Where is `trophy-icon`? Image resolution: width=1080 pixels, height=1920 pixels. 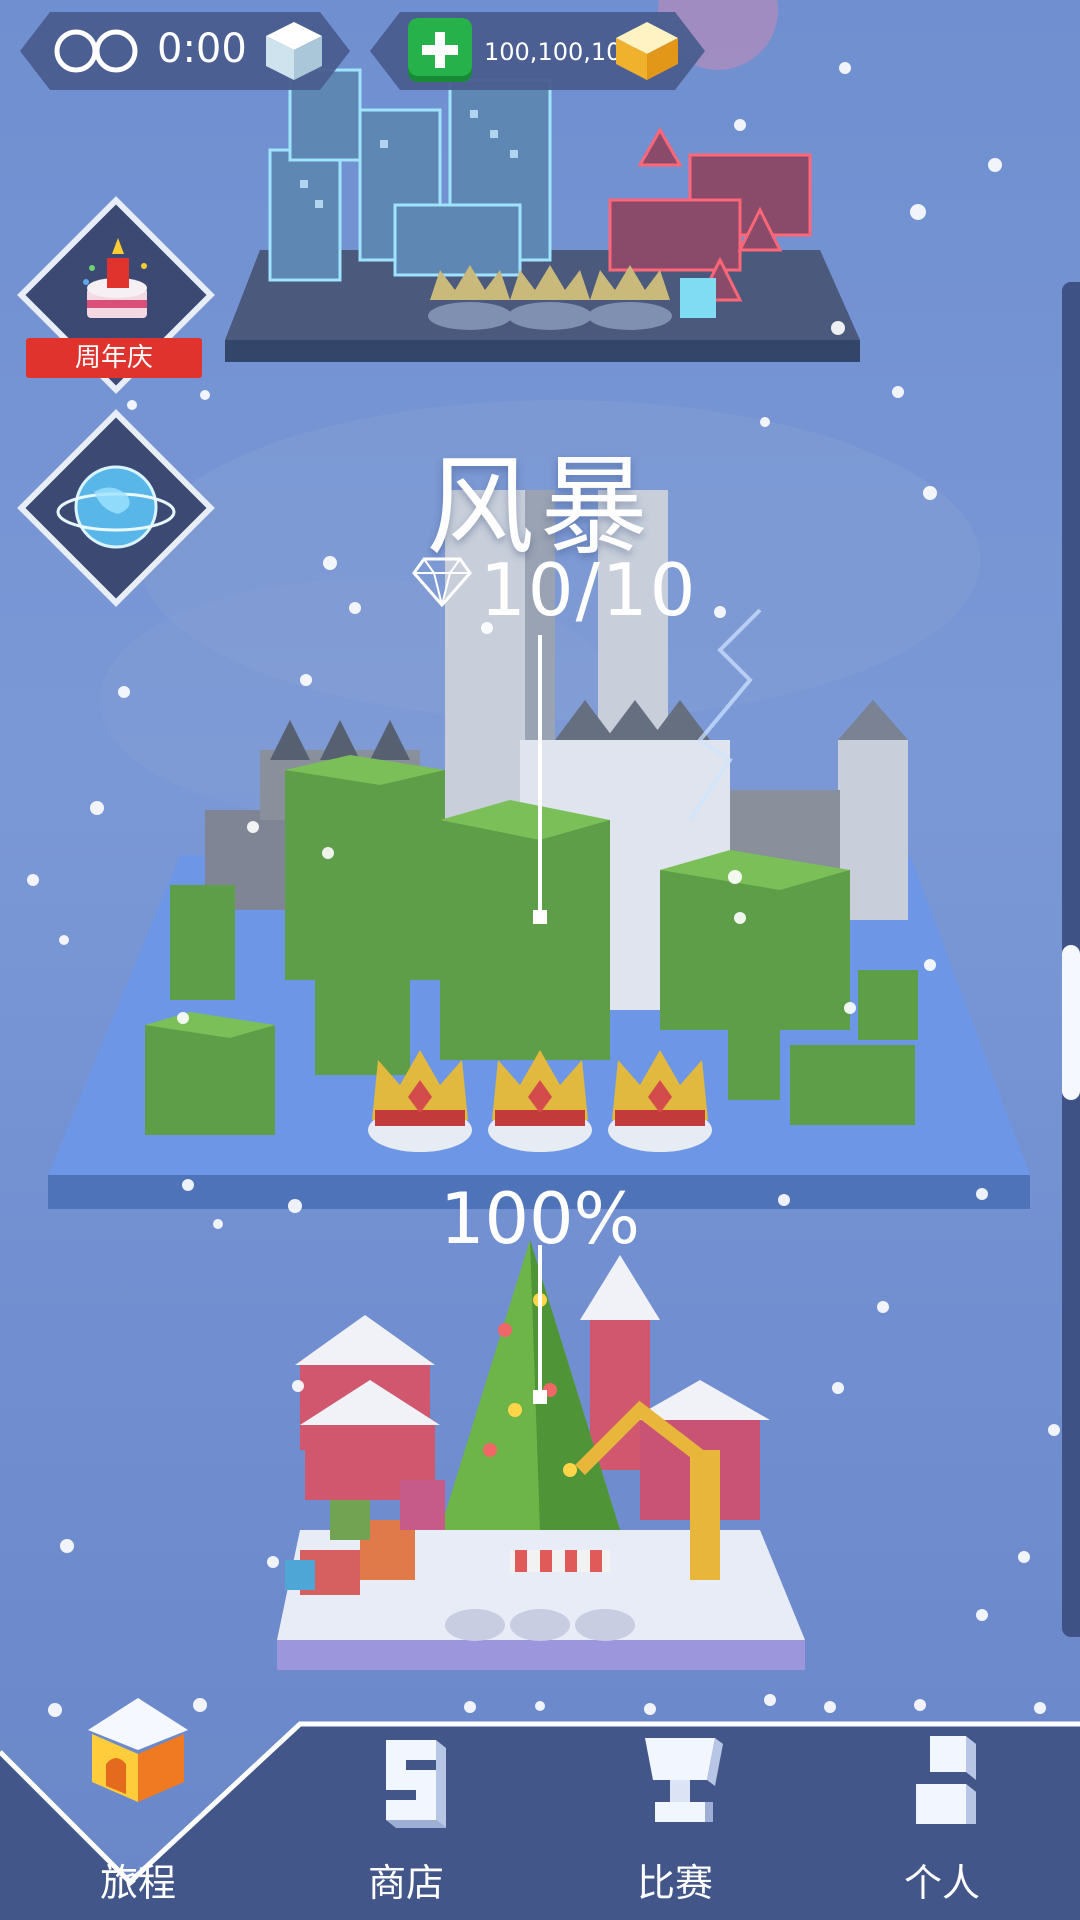 trophy-icon is located at coordinates (684, 1780).